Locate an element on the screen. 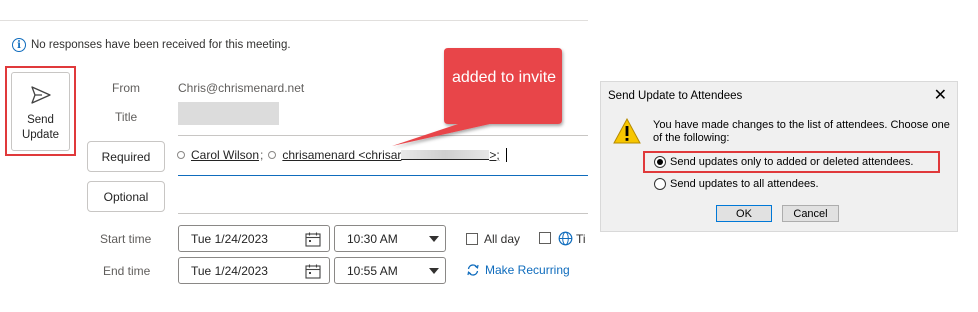 This screenshot has width=978, height=312. start-time-label: Start time is located at coordinates (126, 239).